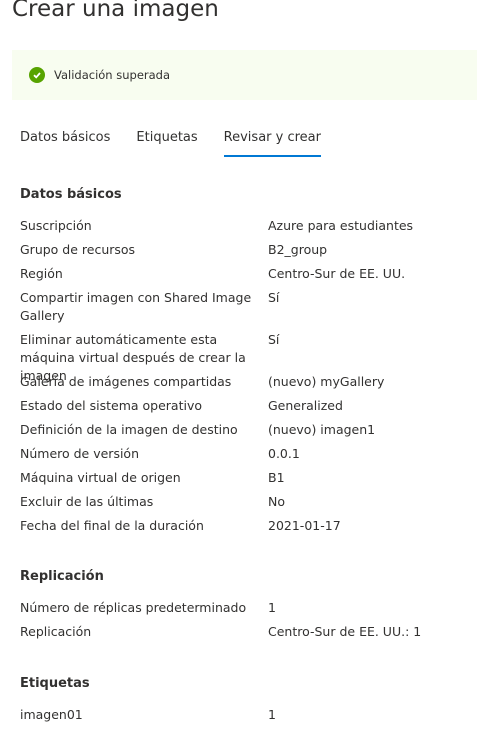  What do you see at coordinates (87, 501) in the screenshot?
I see `row-label: Excluir de las últimas` at bounding box center [87, 501].